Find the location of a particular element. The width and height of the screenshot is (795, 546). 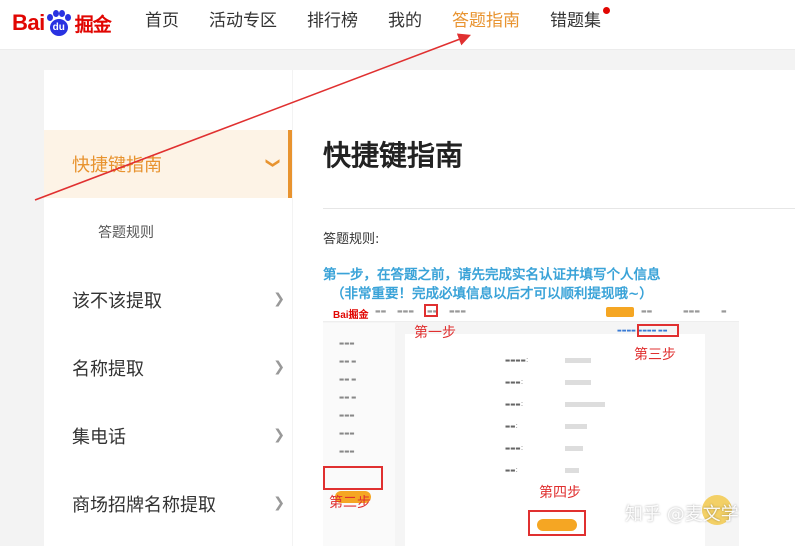

rules-label: 答题规则: is located at coordinates (351, 239).